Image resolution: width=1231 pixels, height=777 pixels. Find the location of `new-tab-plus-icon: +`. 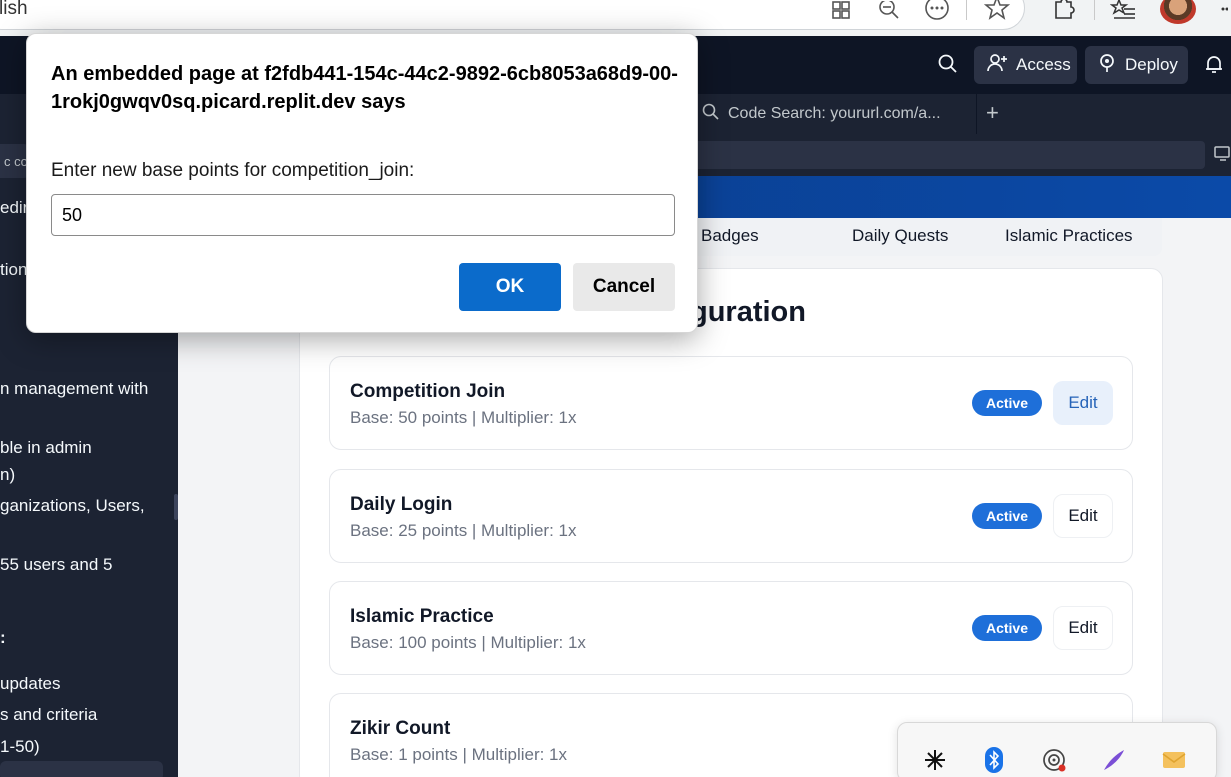

new-tab-plus-icon: + is located at coordinates (992, 113).